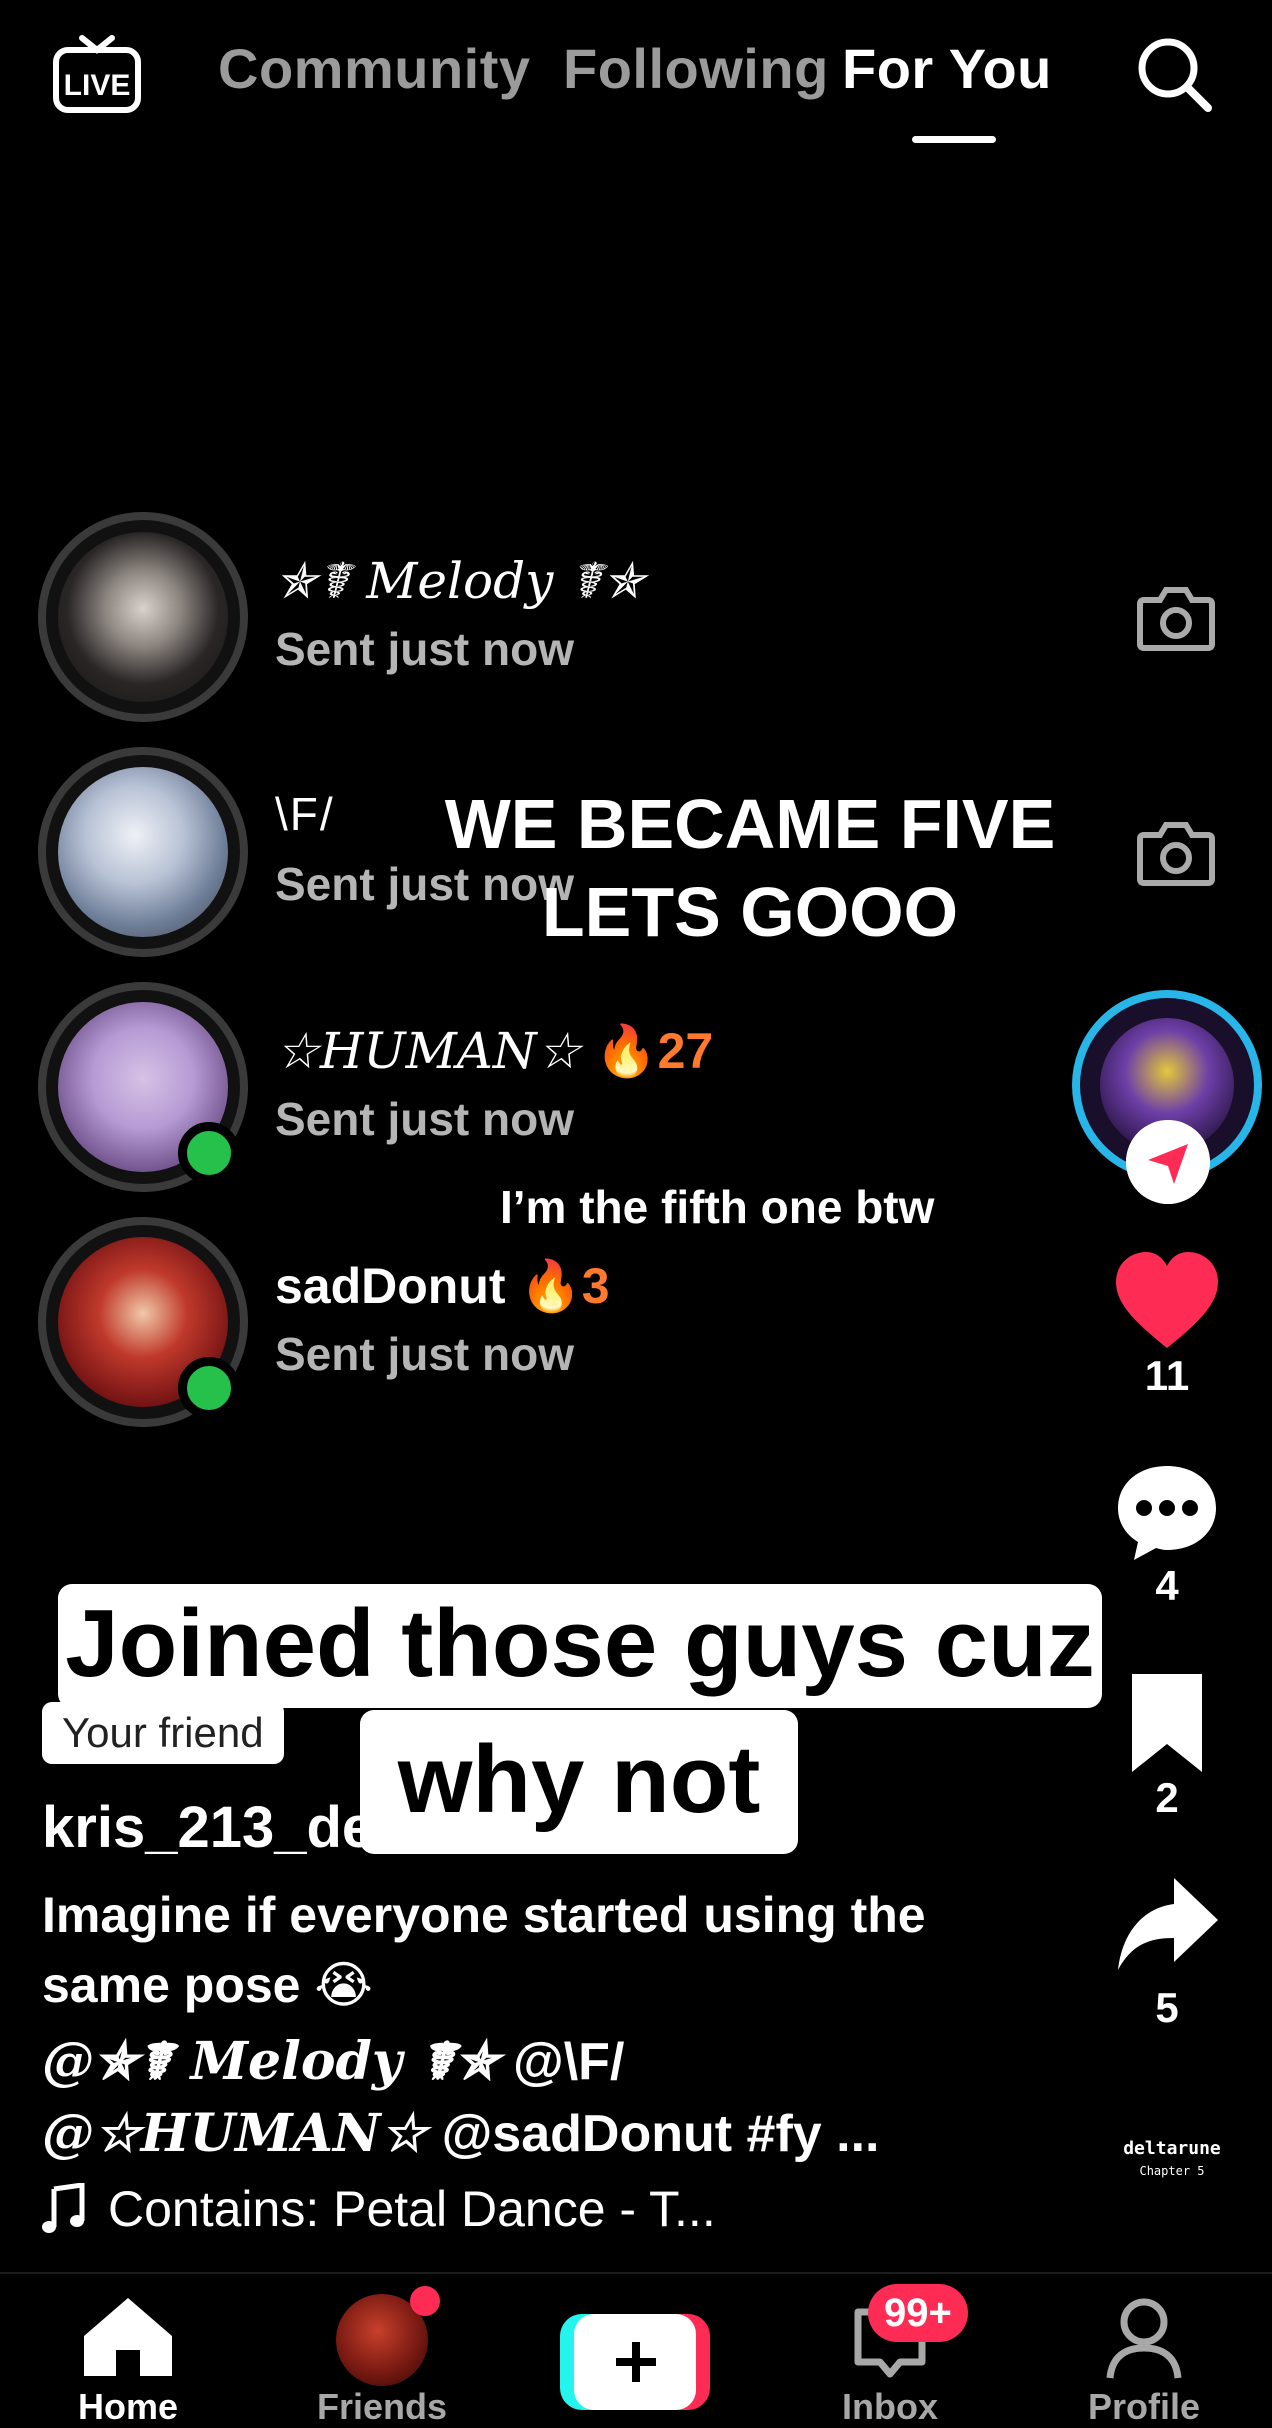 The height and width of the screenshot is (2428, 1272). Describe the element at coordinates (636, 1322) in the screenshot. I see `chat-row: sadDonut 🔥3 Sent just now` at that location.